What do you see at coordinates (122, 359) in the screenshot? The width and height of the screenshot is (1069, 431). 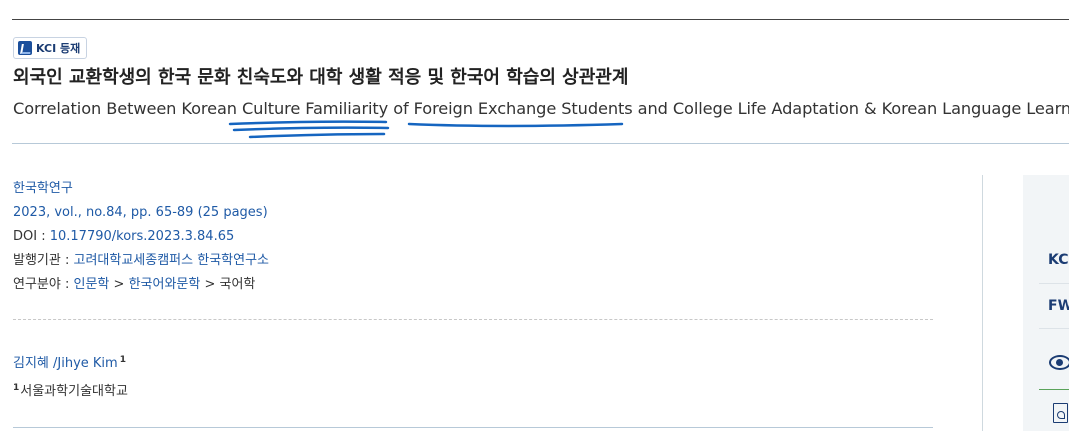 I see `author-affiliation-marker: 1` at bounding box center [122, 359].